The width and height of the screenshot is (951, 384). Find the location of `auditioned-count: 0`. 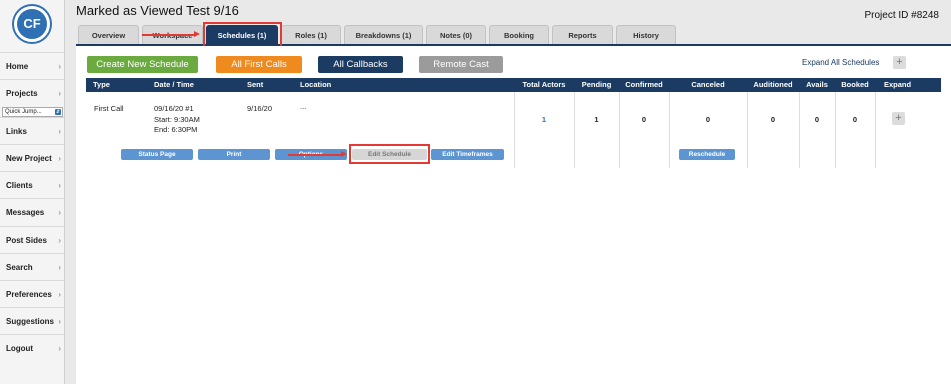

auditioned-count: 0 is located at coordinates (773, 119).